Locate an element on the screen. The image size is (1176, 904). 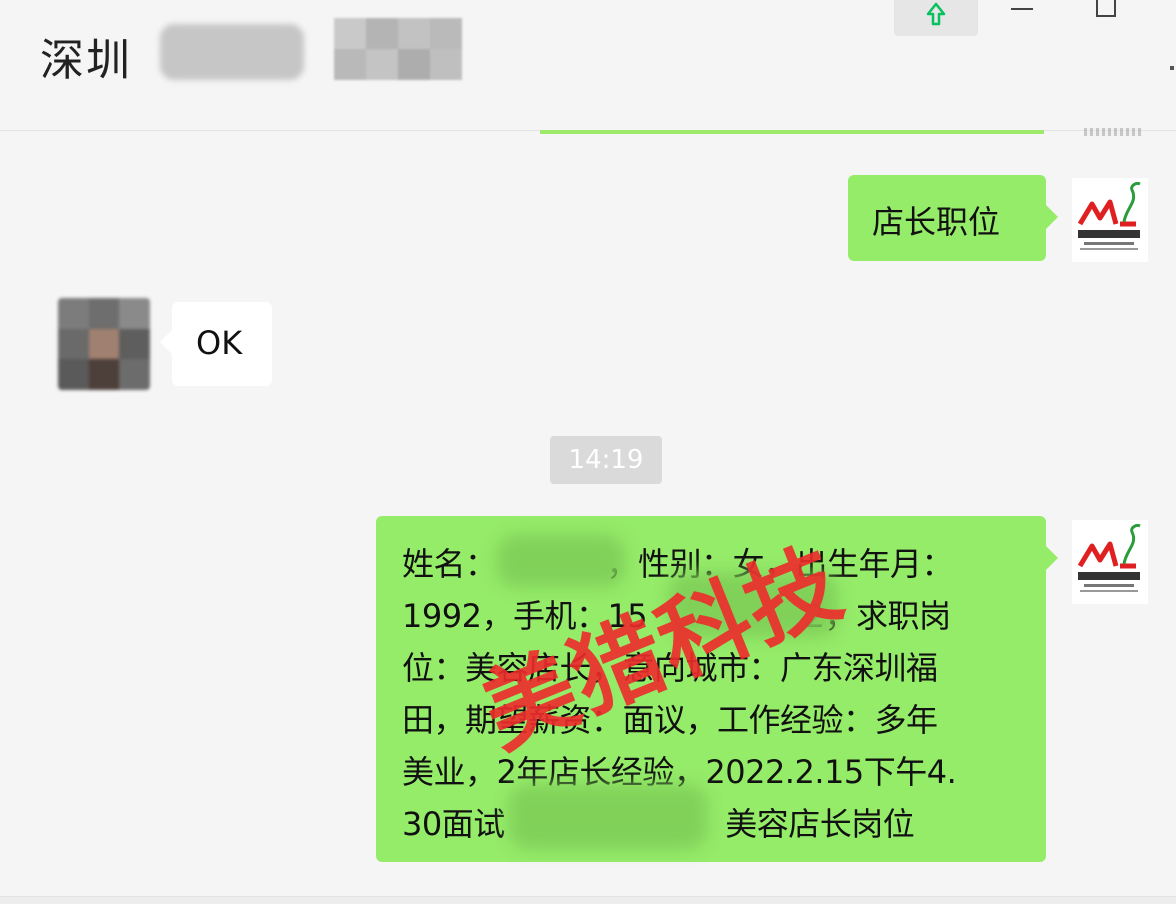
chat-title: 深圳 is located at coordinates (86, 60).